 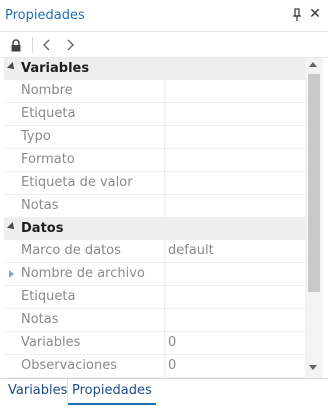 What do you see at coordinates (164, 393) in the screenshot?
I see `panel-tabs: Variables Propiedades` at bounding box center [164, 393].